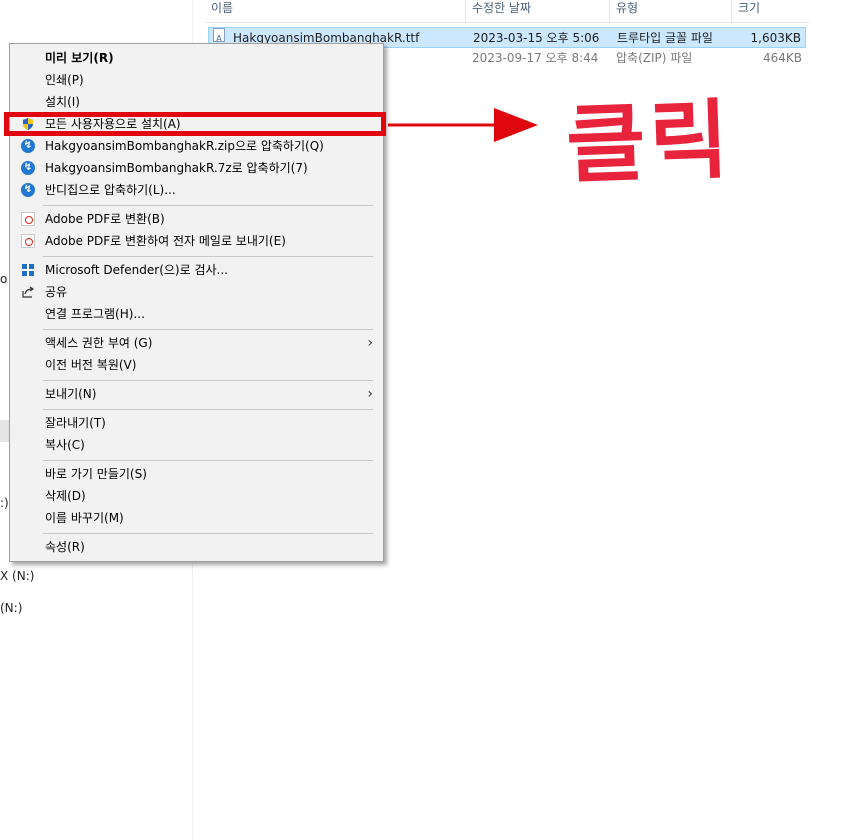 This screenshot has height=840, width=858. What do you see at coordinates (79, 58) in the screenshot?
I see `menu-item-label: 미리 보기(R)` at bounding box center [79, 58].